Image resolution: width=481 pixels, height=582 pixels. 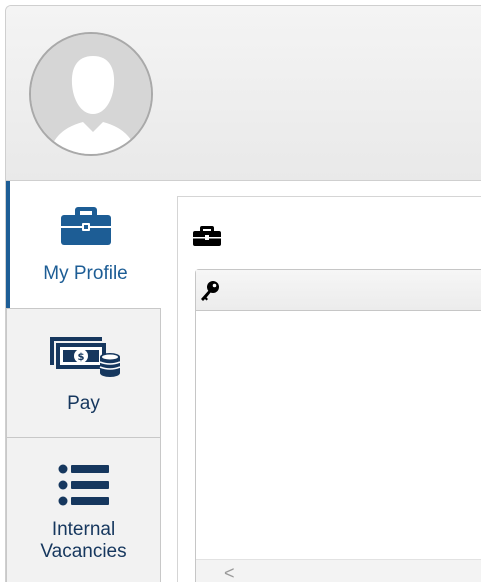 What do you see at coordinates (210, 291) in the screenshot?
I see `key-icon` at bounding box center [210, 291].